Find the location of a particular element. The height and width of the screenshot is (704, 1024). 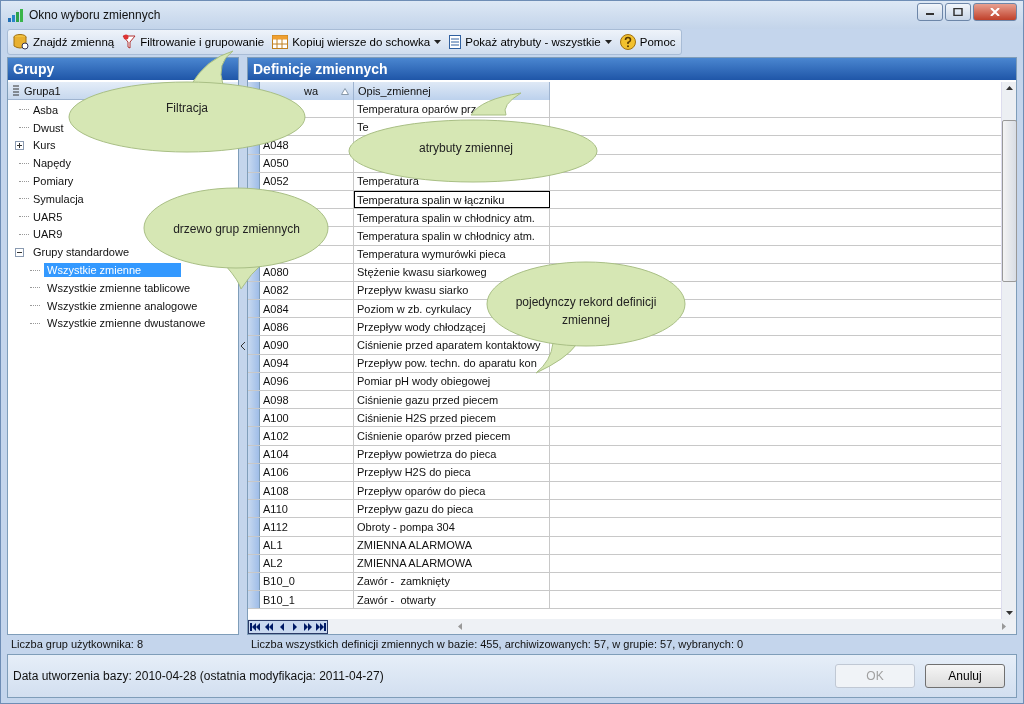

database-icon is located at coordinates (21, 42).